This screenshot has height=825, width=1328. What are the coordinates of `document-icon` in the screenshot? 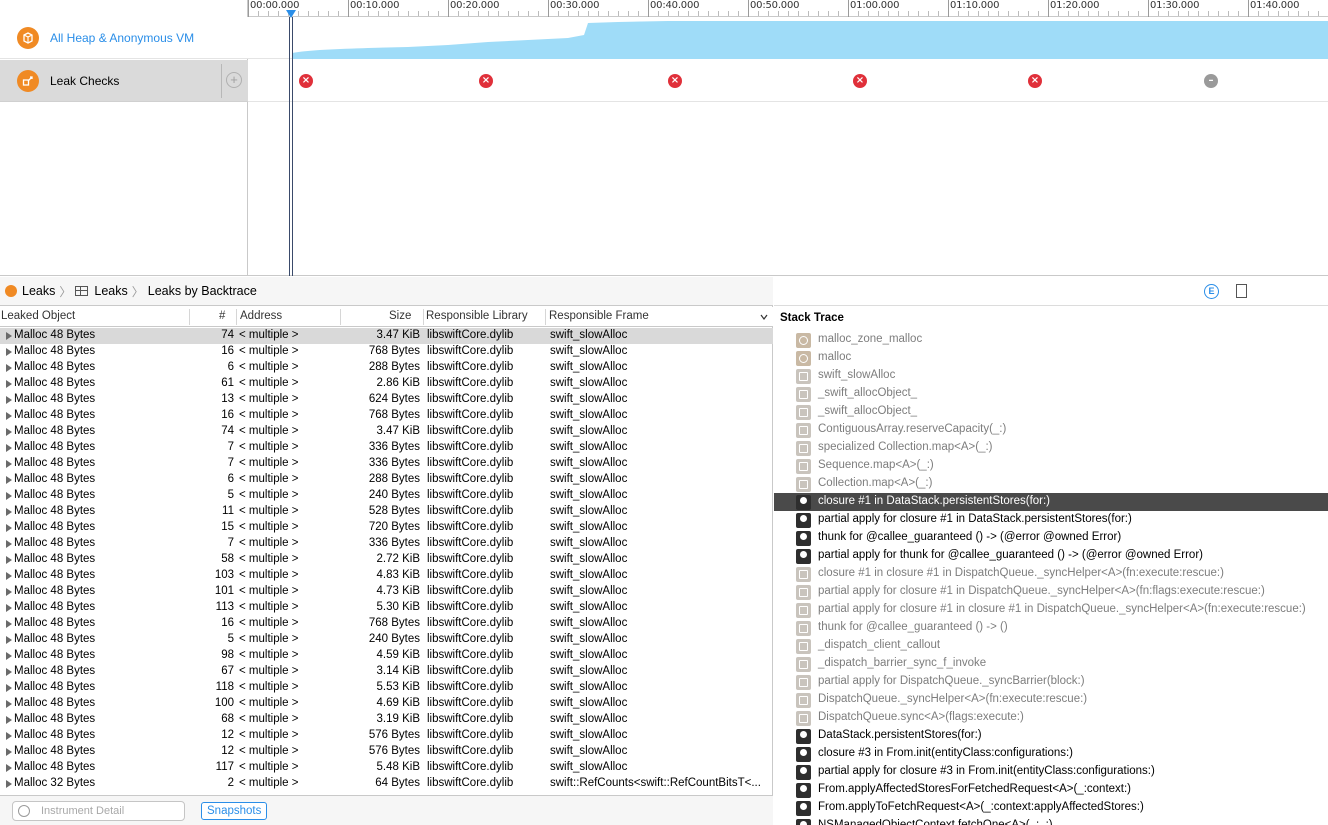 It's located at (1241, 291).